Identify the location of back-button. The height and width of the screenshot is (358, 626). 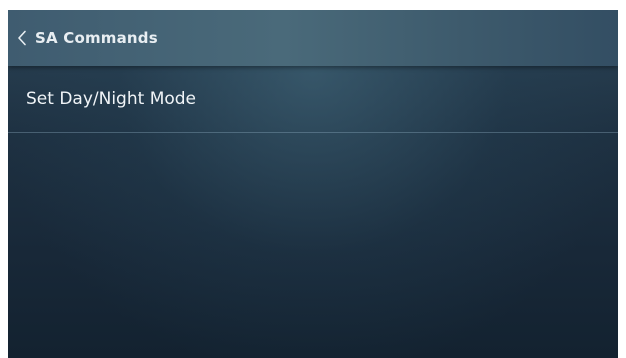
(21, 38).